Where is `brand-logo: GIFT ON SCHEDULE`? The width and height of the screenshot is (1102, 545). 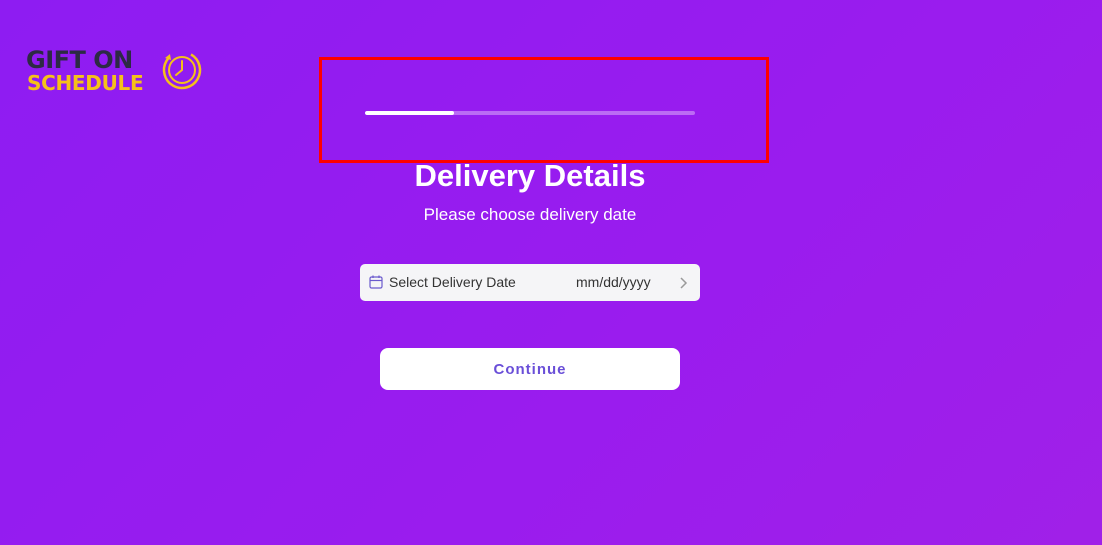
brand-logo: GIFT ON SCHEDULE is located at coordinates (116, 72).